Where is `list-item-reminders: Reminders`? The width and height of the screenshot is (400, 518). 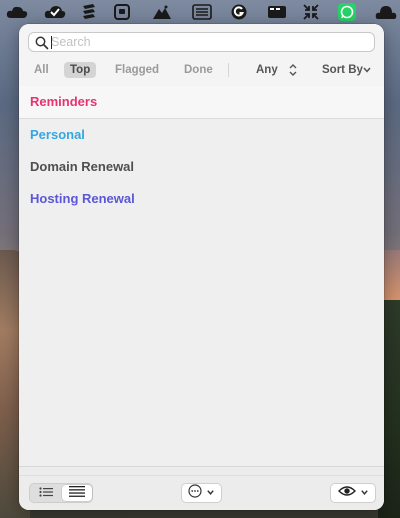 list-item-reminders: Reminders is located at coordinates (201, 102).